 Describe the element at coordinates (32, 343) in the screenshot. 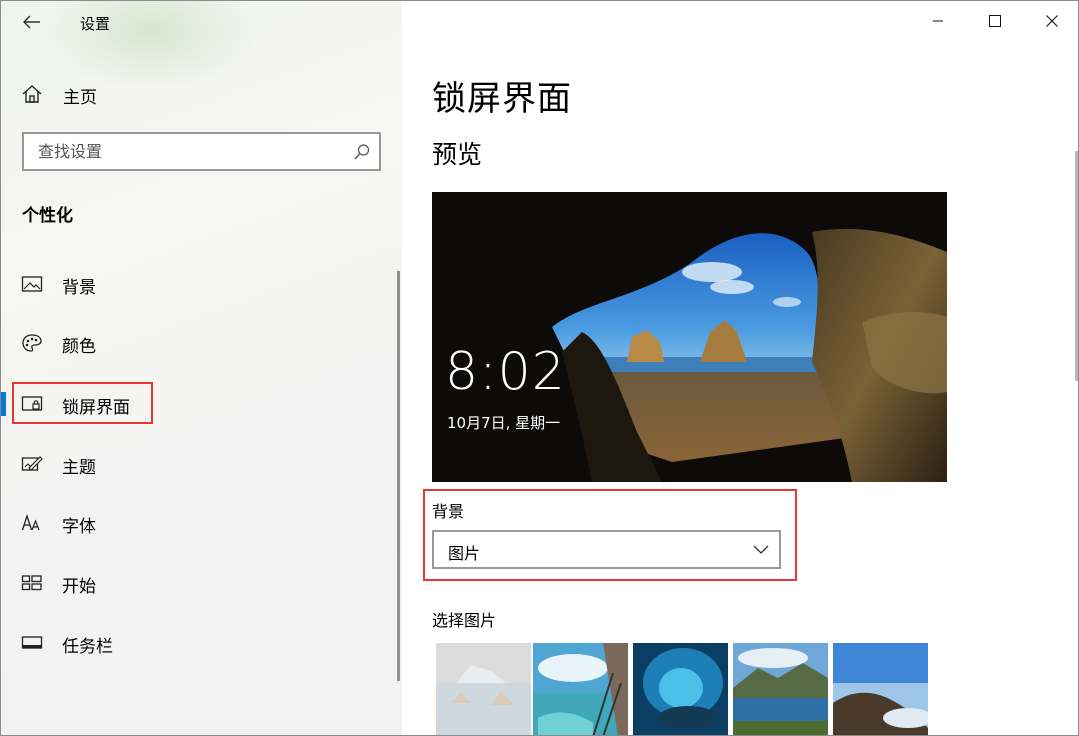

I see `palette-icon` at that location.